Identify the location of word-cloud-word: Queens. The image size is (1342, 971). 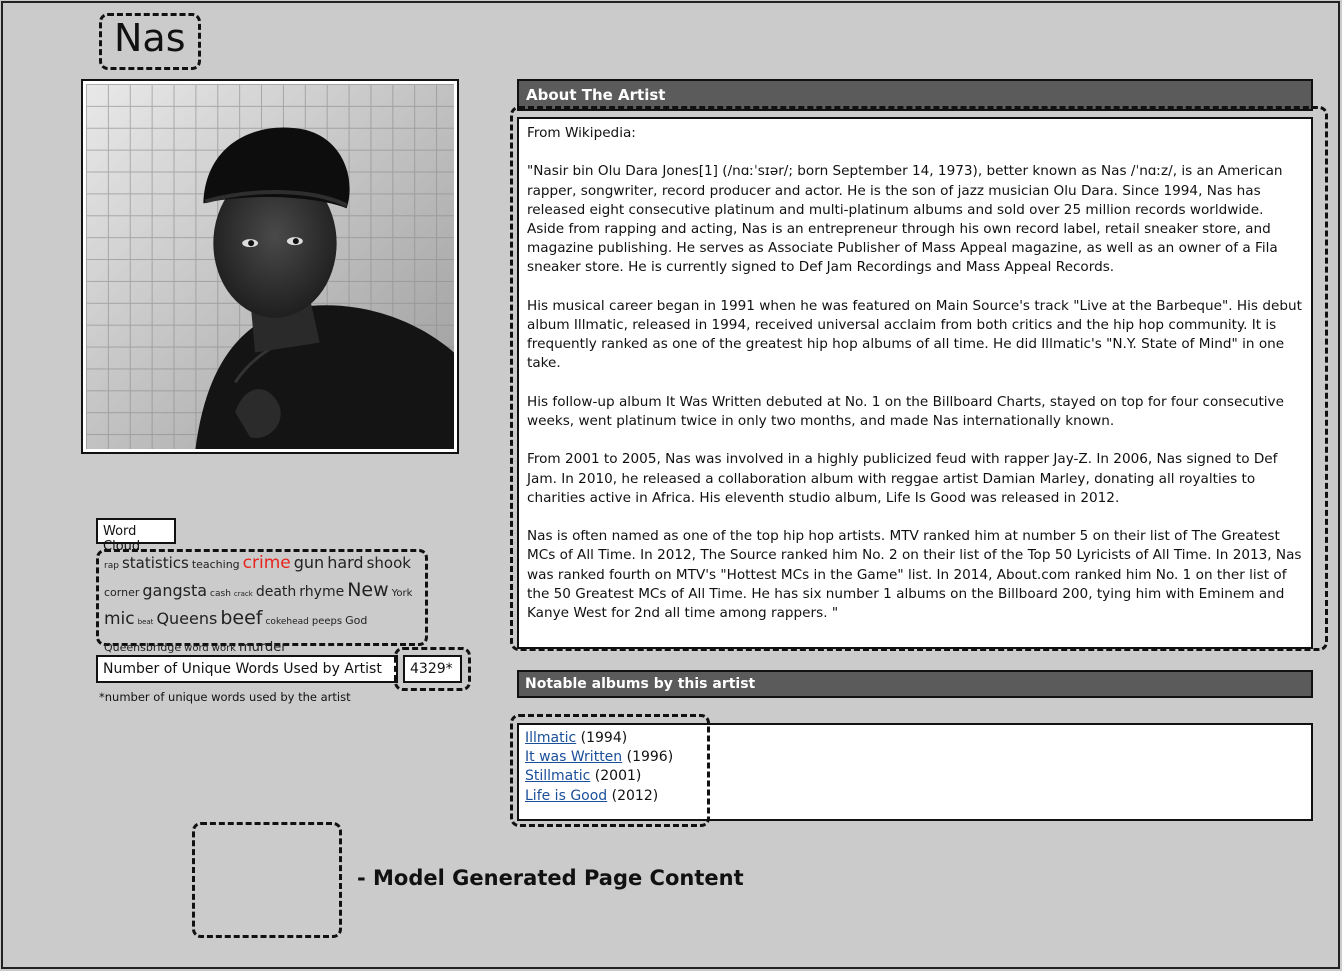
(187, 618).